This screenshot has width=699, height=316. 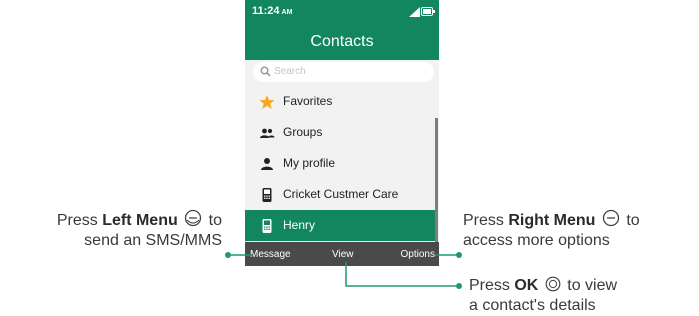 What do you see at coordinates (543, 285) in the screenshot?
I see `callout-ok-line1: Press OK to view` at bounding box center [543, 285].